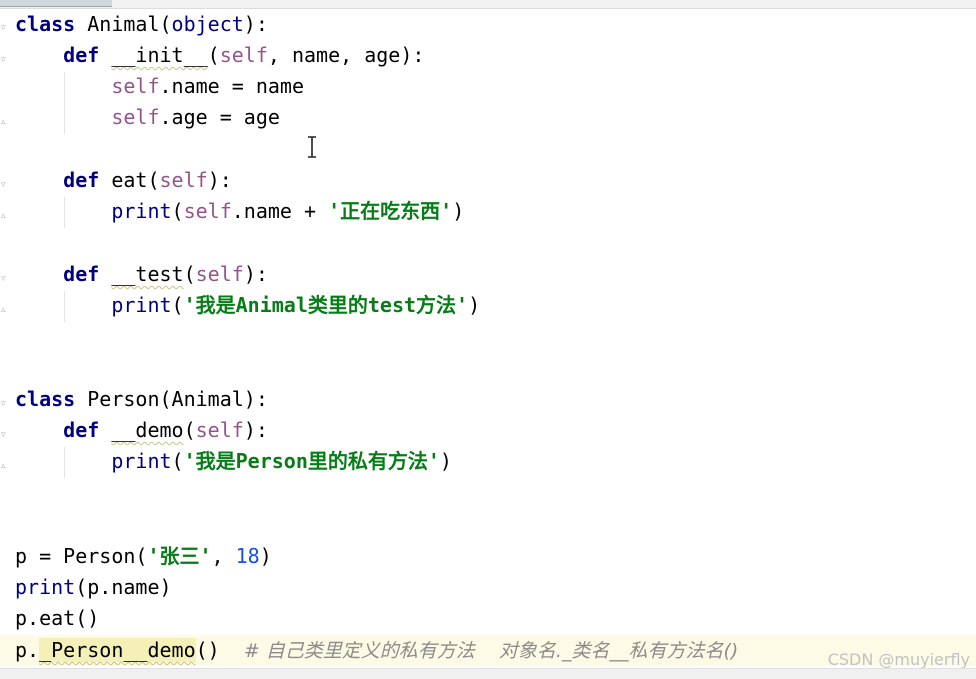 The height and width of the screenshot is (679, 976). Describe the element at coordinates (311, 461) in the screenshot. I see `string-literal: '我是Person里的私有方法'` at that location.